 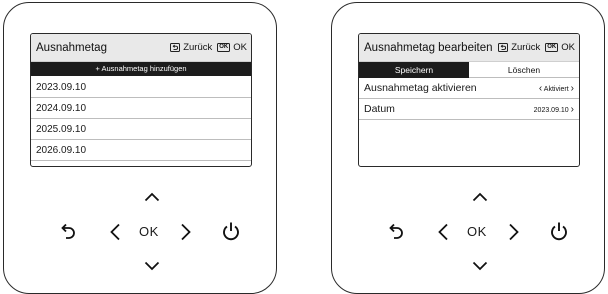 What do you see at coordinates (141, 108) in the screenshot?
I see `list-item: 2024.09.10` at bounding box center [141, 108].